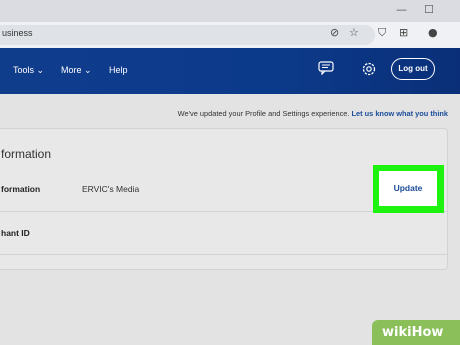 This screenshot has height=345, width=460. What do you see at coordinates (76, 70) in the screenshot?
I see `nav-more: More ⌄` at bounding box center [76, 70].